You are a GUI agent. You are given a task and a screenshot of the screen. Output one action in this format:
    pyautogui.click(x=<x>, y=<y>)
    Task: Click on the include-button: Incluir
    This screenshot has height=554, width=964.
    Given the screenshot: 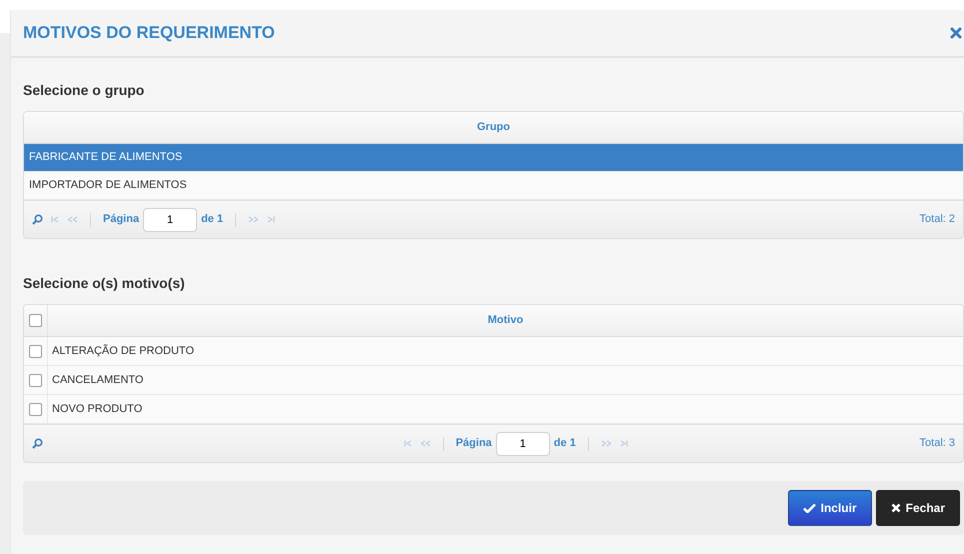 What is the action you would take?
    pyautogui.click(x=830, y=508)
    